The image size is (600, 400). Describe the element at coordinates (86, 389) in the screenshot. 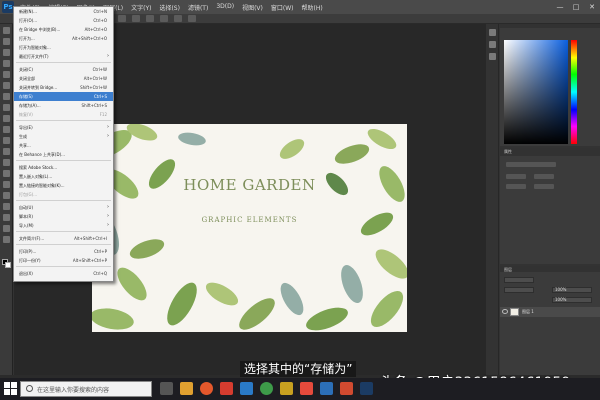

I see `taskbar-search-input: 在这里输入你要搜索的内容` at that location.